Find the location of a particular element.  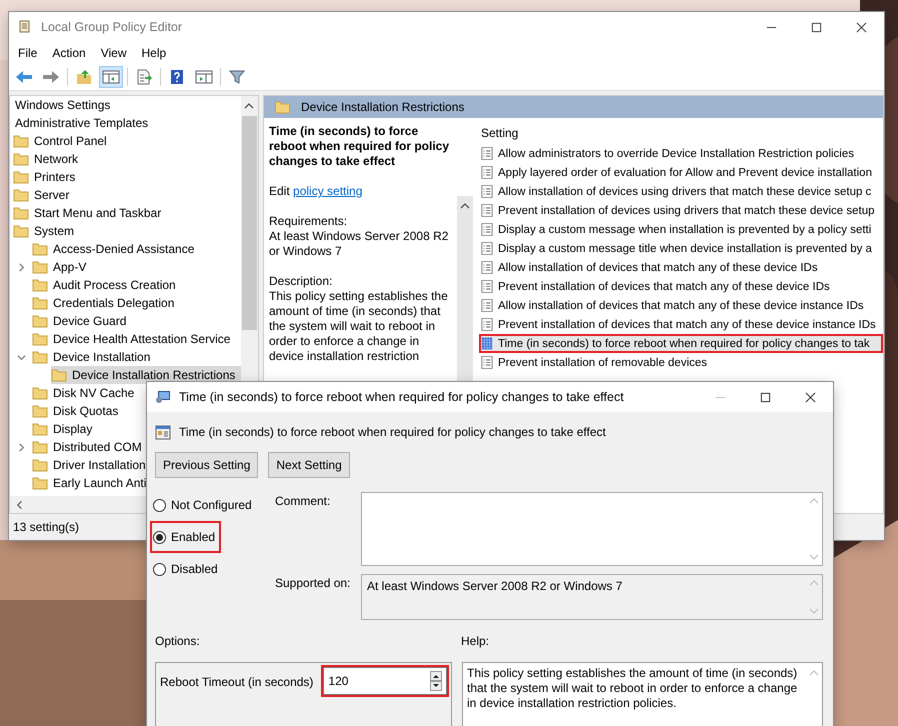

spin-field: 120 is located at coordinates (385, 681).